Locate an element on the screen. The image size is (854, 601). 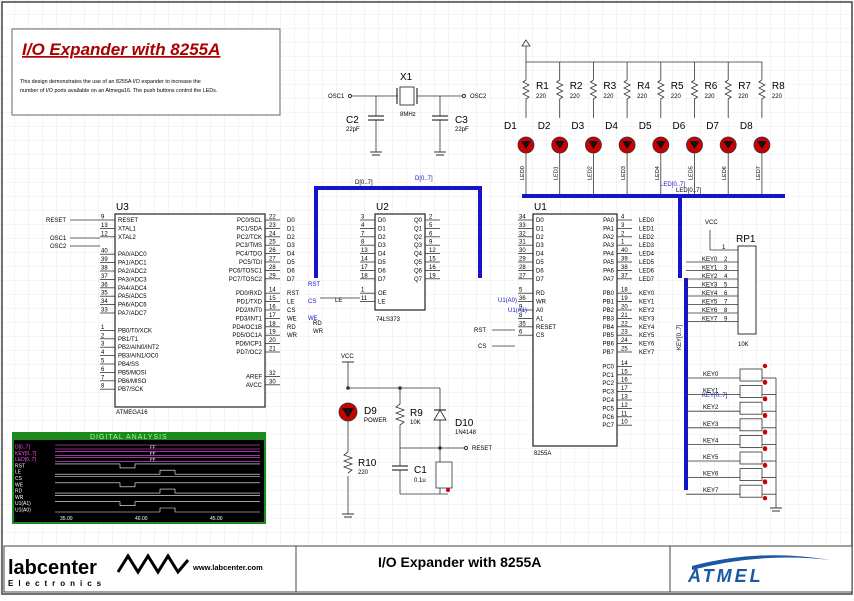
rp1-key-net: KEY7 is located at coordinates (710, 320).